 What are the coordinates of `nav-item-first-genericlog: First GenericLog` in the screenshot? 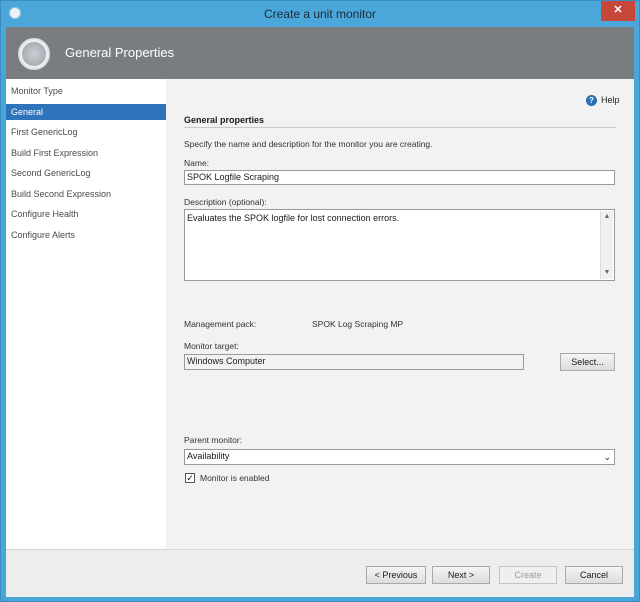 It's located at (86, 132).